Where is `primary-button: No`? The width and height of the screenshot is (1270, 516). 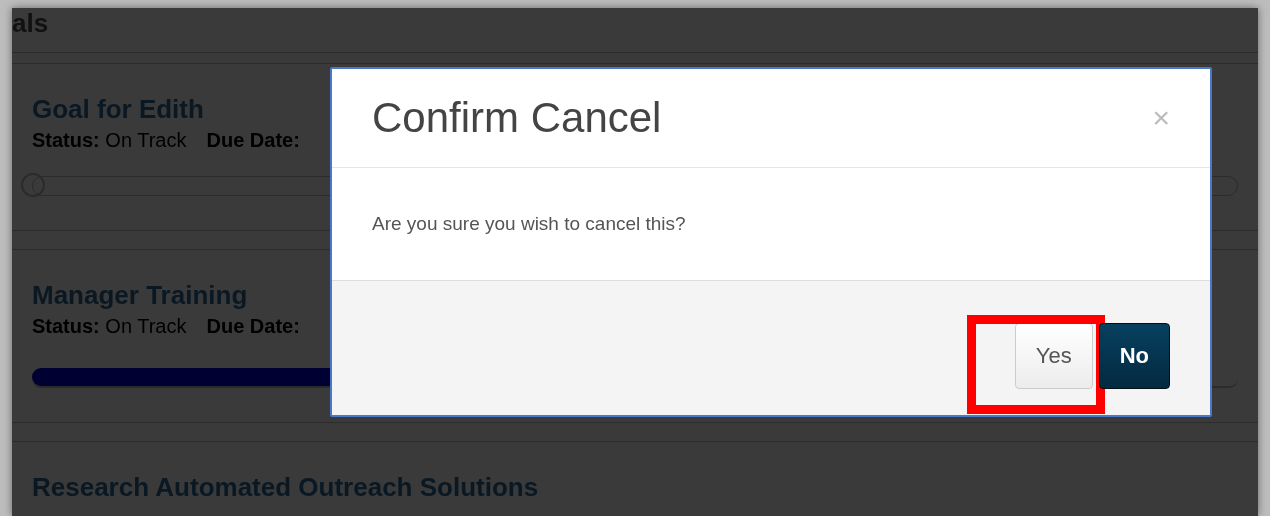 primary-button: No is located at coordinates (1134, 356).